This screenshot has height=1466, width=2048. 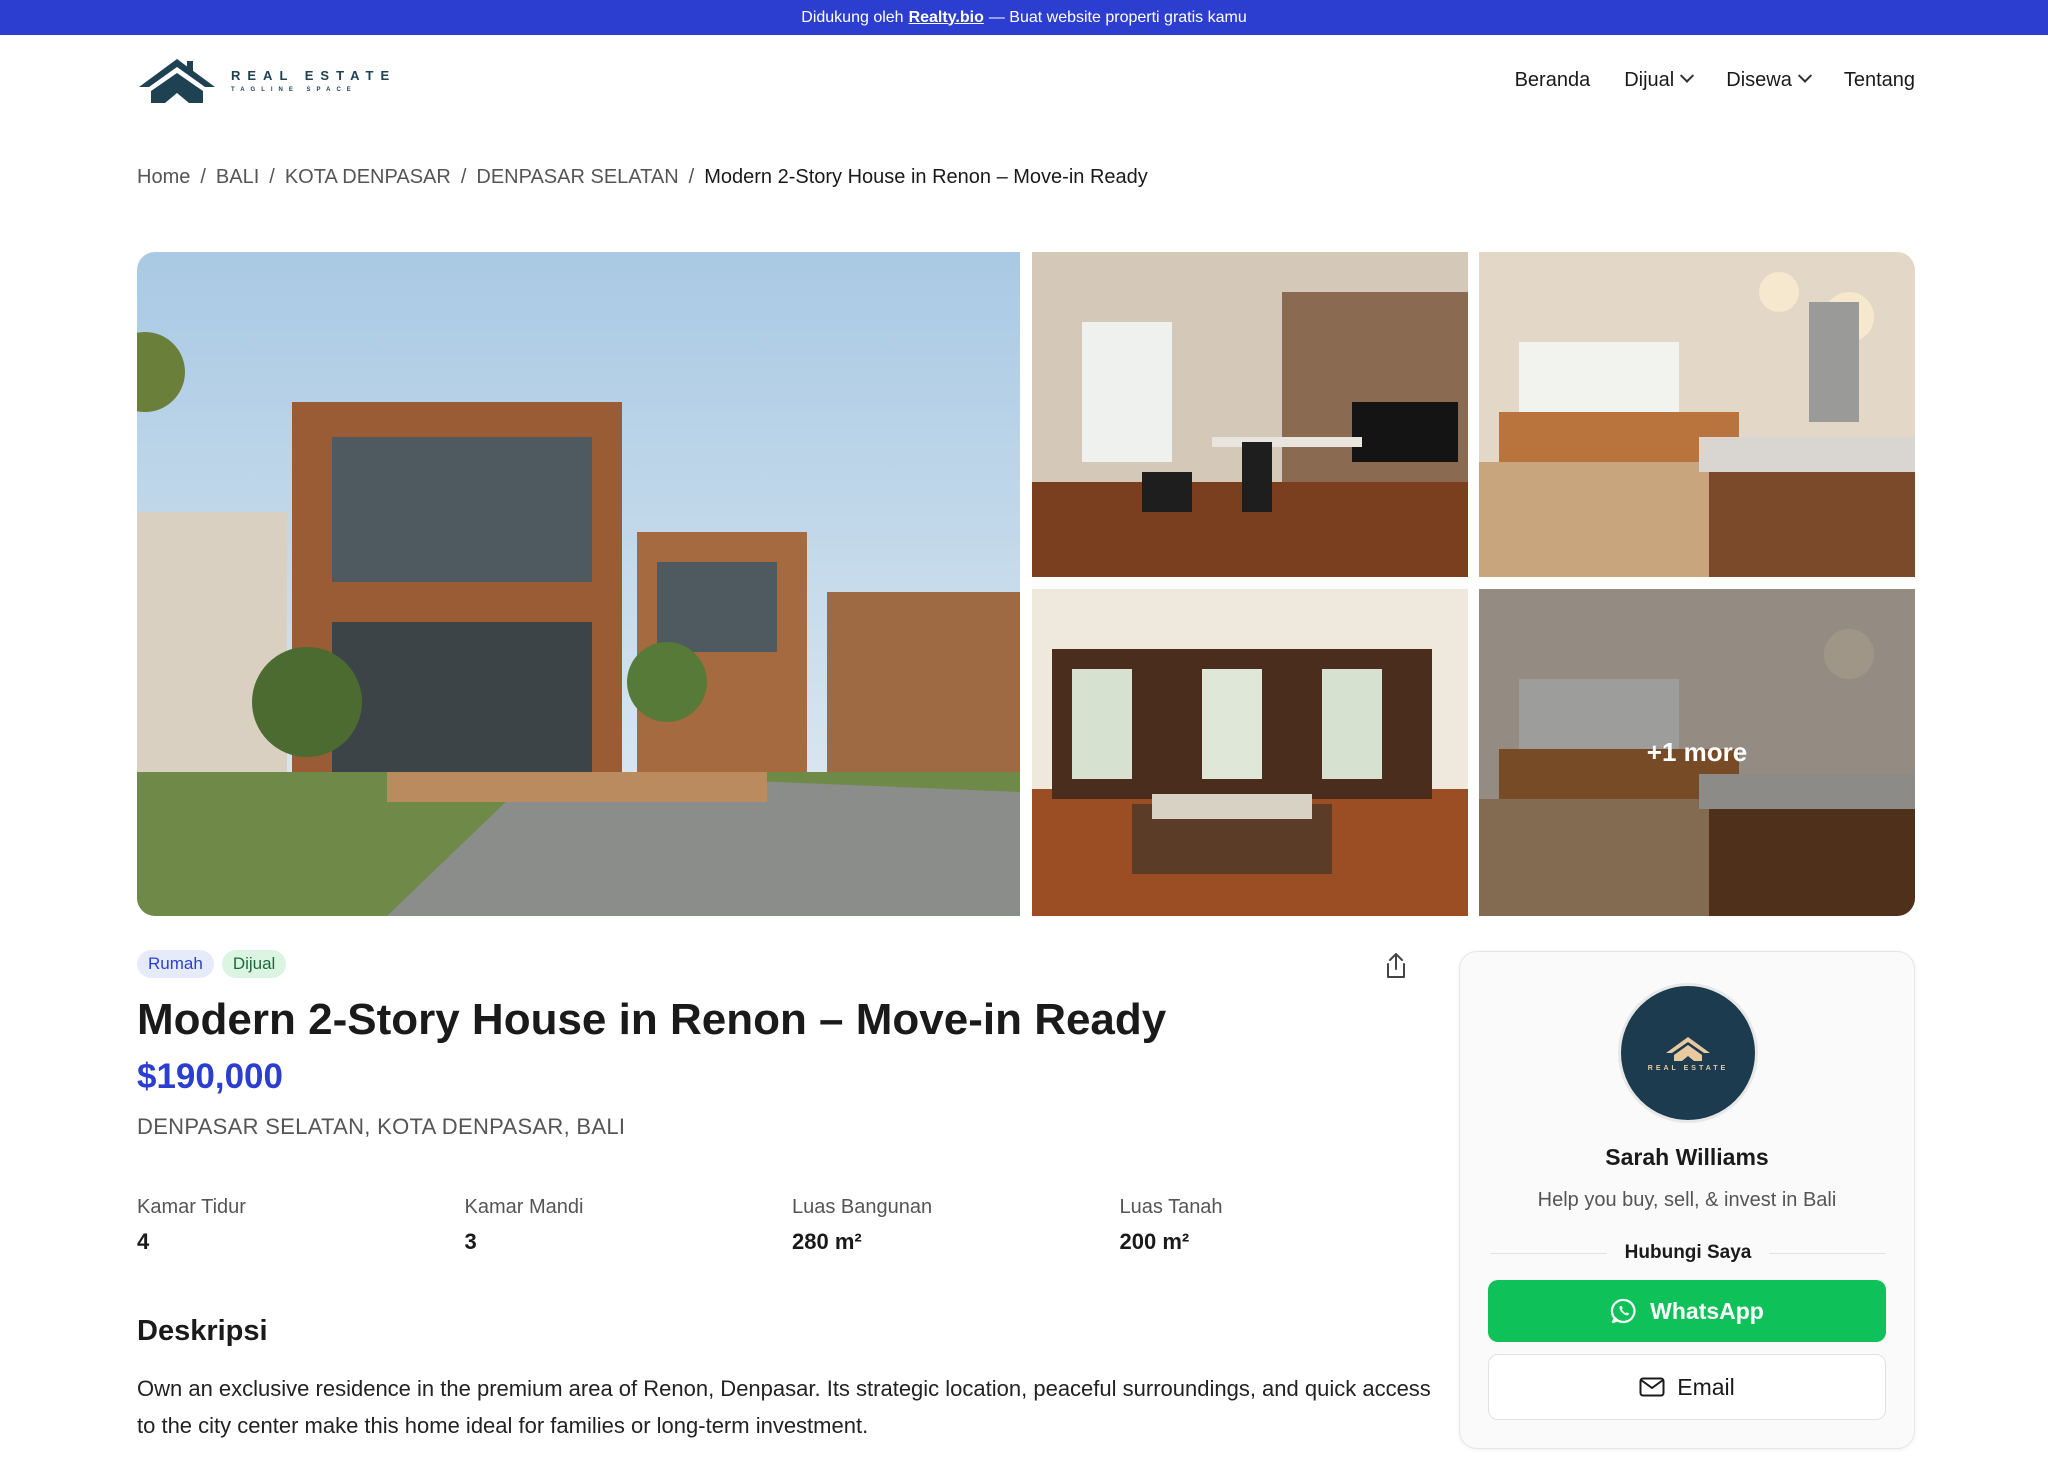 I want to click on nav-sale-dropdown: Dijual, so click(x=1659, y=80).